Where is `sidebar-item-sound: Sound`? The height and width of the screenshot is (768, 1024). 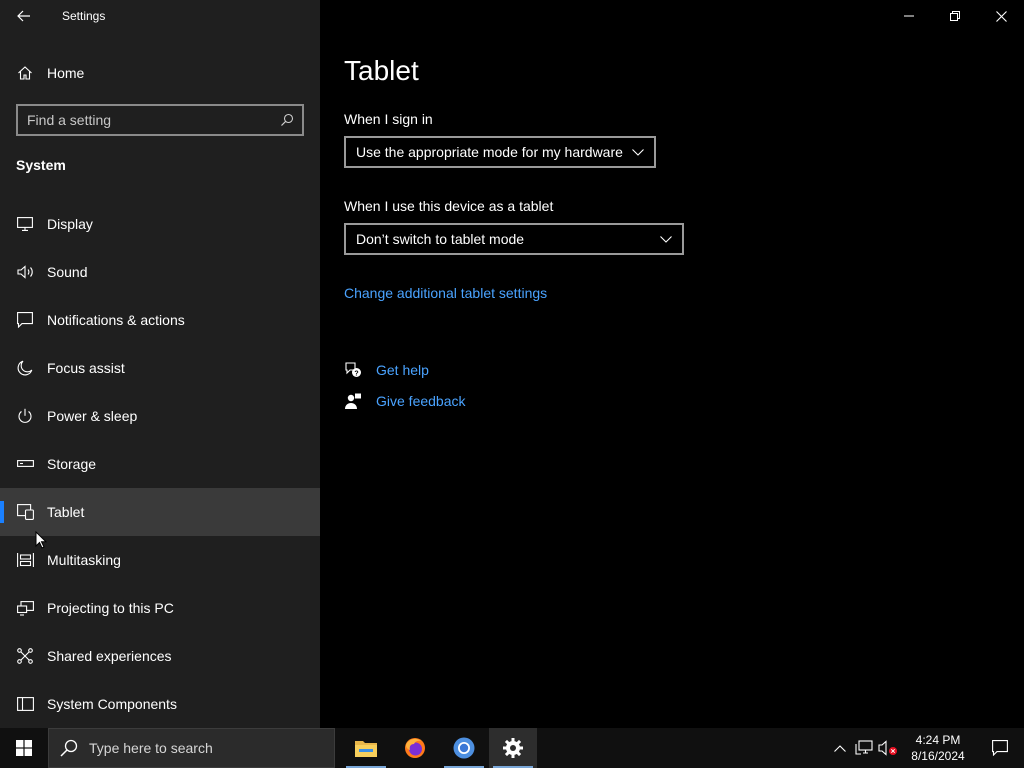
sidebar-item-sound: Sound is located at coordinates (160, 272).